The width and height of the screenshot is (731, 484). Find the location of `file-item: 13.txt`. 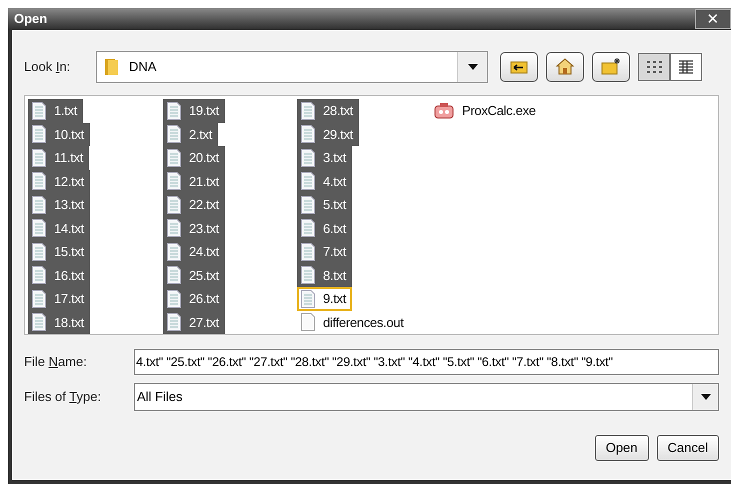

file-item: 13.txt is located at coordinates (59, 204).